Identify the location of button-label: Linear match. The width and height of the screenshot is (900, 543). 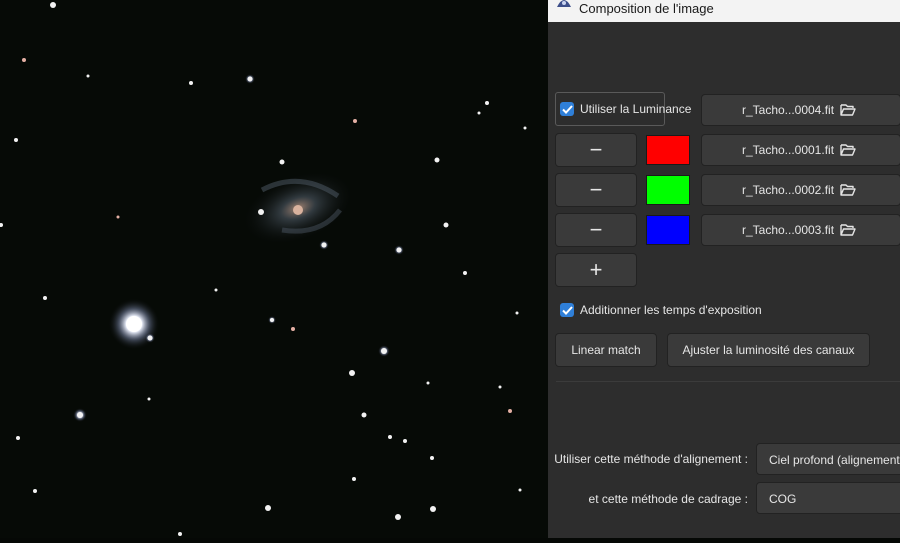
(606, 350).